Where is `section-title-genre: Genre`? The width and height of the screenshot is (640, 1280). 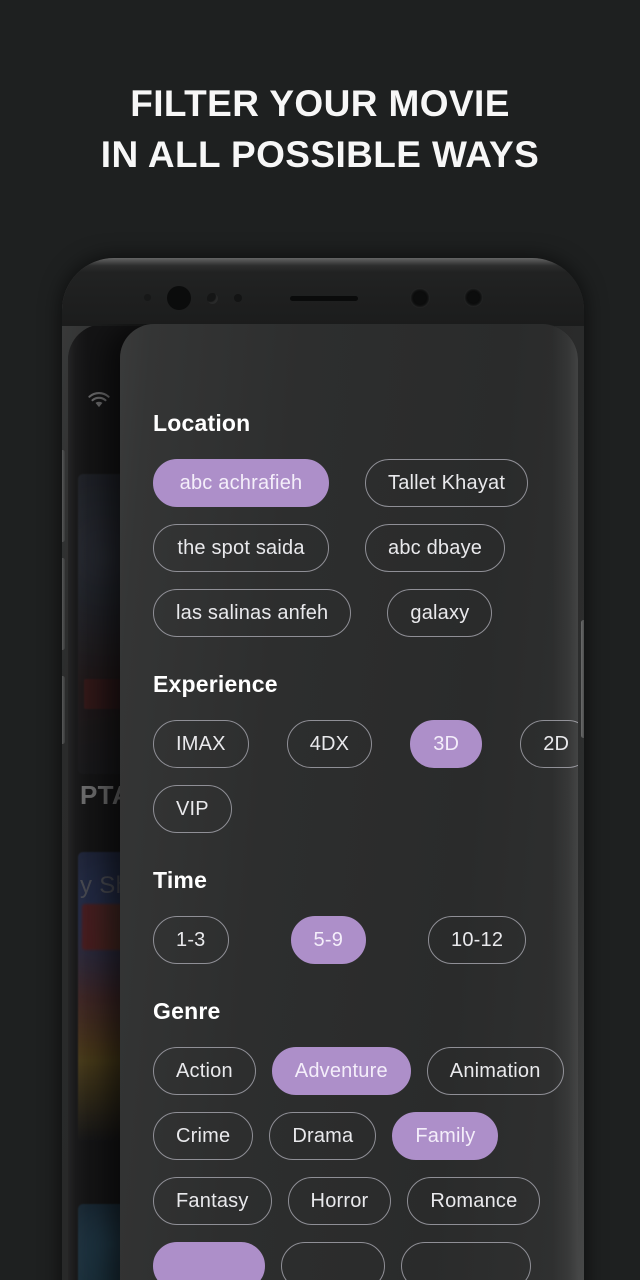 section-title-genre: Genre is located at coordinates (187, 1011).